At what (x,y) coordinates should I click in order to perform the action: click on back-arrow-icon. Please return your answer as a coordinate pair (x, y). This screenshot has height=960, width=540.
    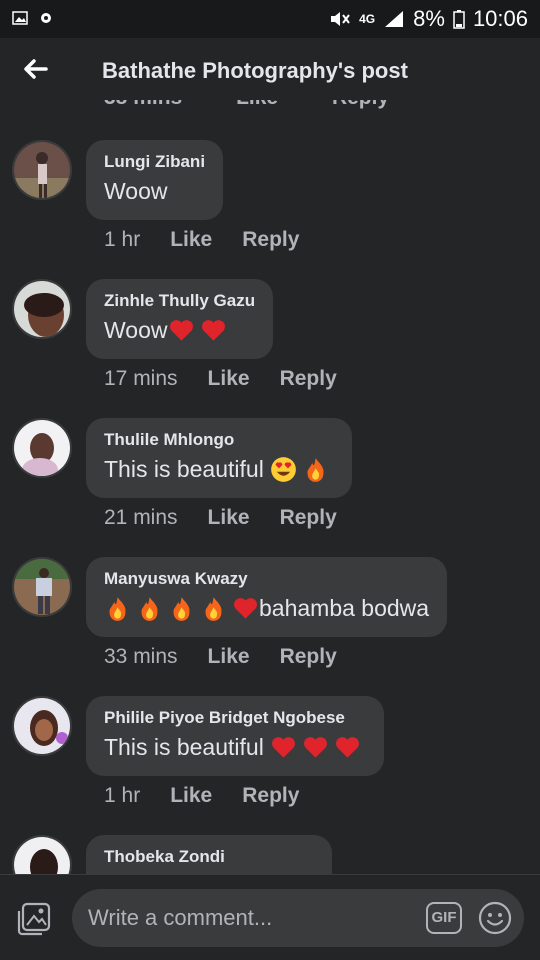
    Looking at the image, I should click on (35, 69).